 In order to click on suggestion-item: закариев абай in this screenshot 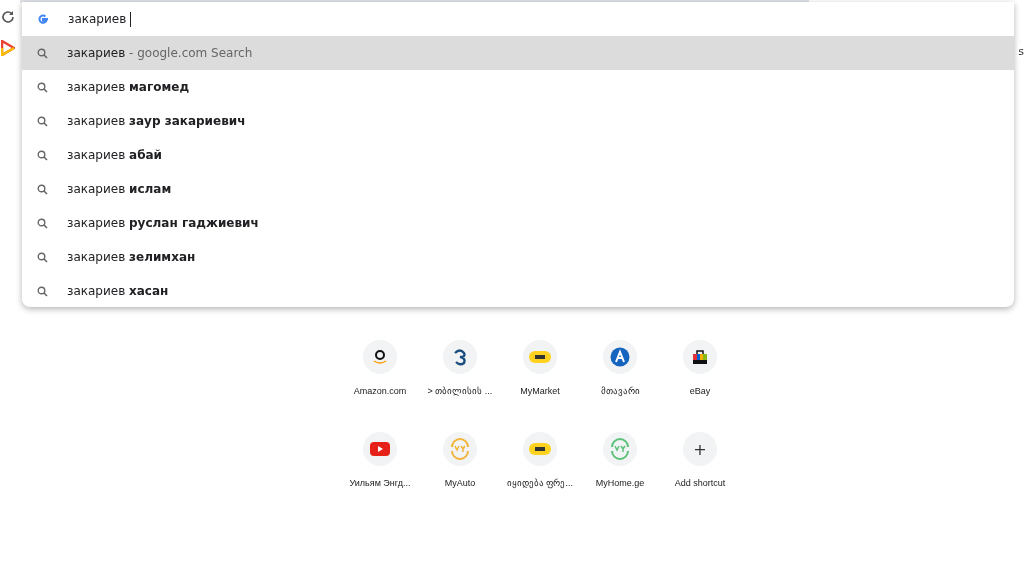, I will do `click(518, 155)`.